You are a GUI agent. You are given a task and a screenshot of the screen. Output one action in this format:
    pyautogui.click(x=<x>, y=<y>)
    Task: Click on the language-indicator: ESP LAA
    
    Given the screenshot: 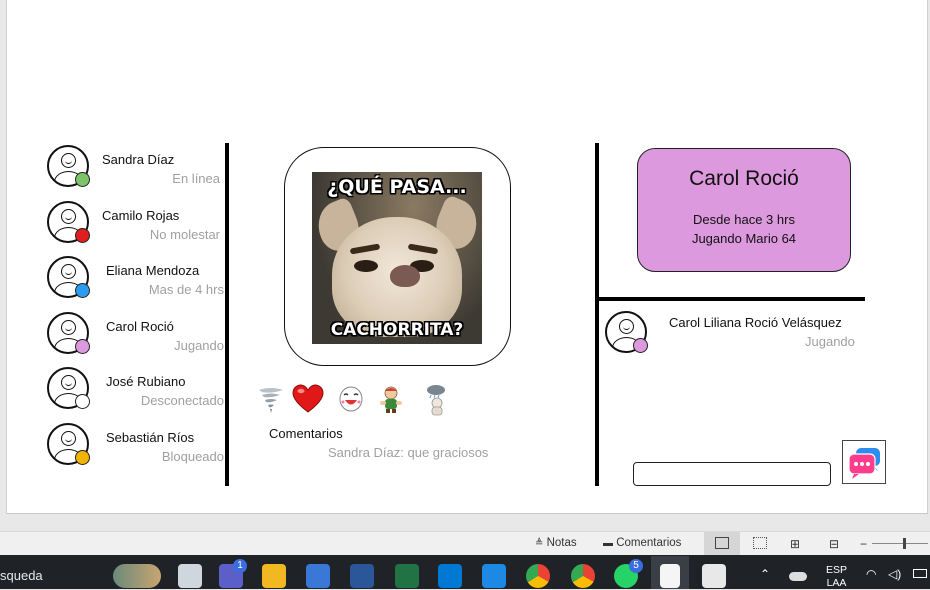 What is the action you would take?
    pyautogui.click(x=836, y=577)
    